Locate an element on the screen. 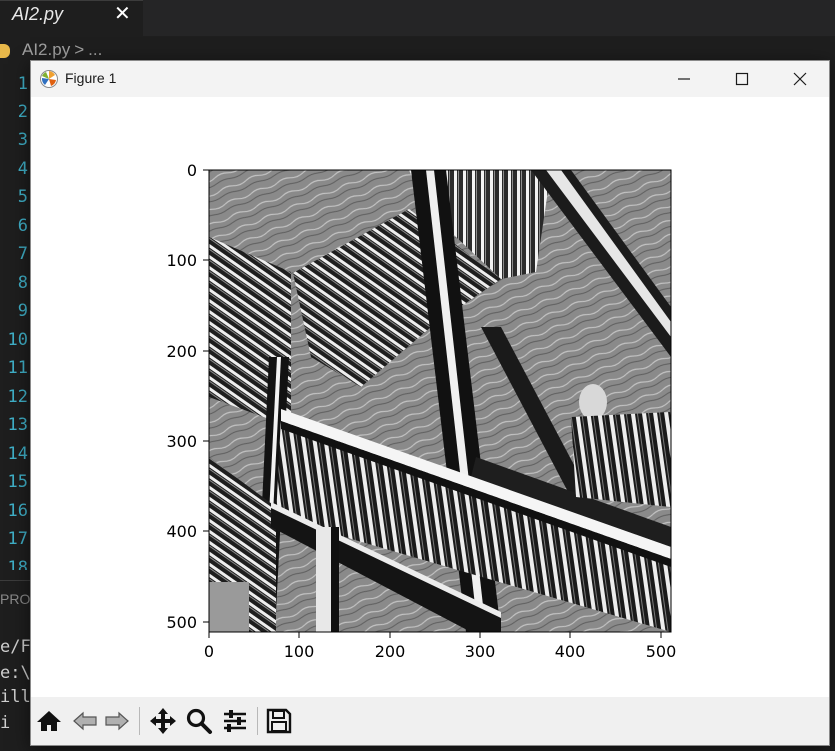 The height and width of the screenshot is (751, 835). bottom-panel: PROE e/F e:\ ill i is located at coordinates (15, 665).